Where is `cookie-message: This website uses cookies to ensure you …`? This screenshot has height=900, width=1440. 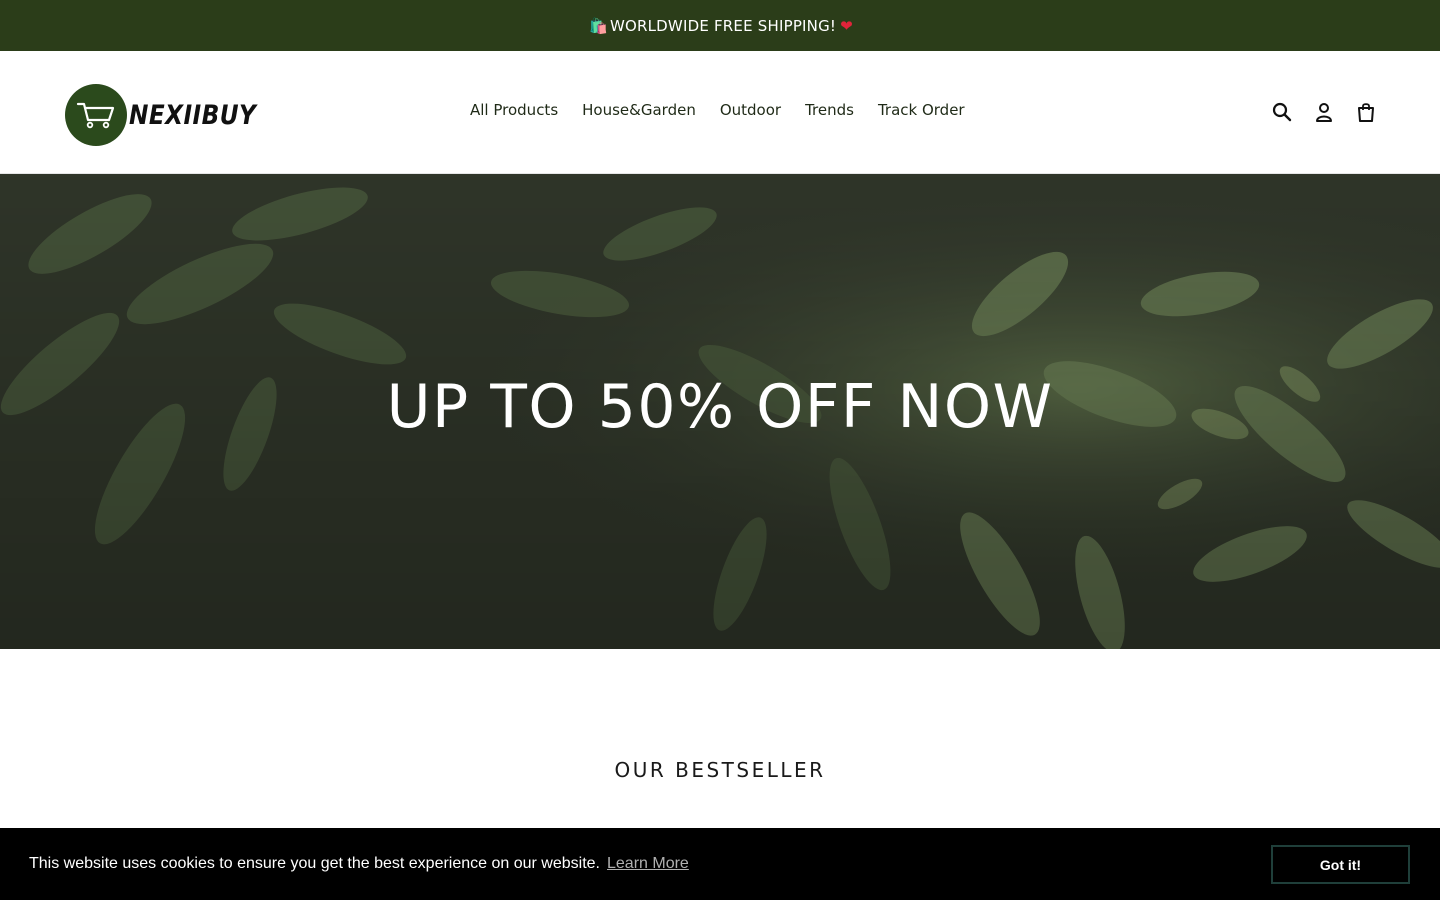 cookie-message: This website uses cookies to ensure you … is located at coordinates (314, 863).